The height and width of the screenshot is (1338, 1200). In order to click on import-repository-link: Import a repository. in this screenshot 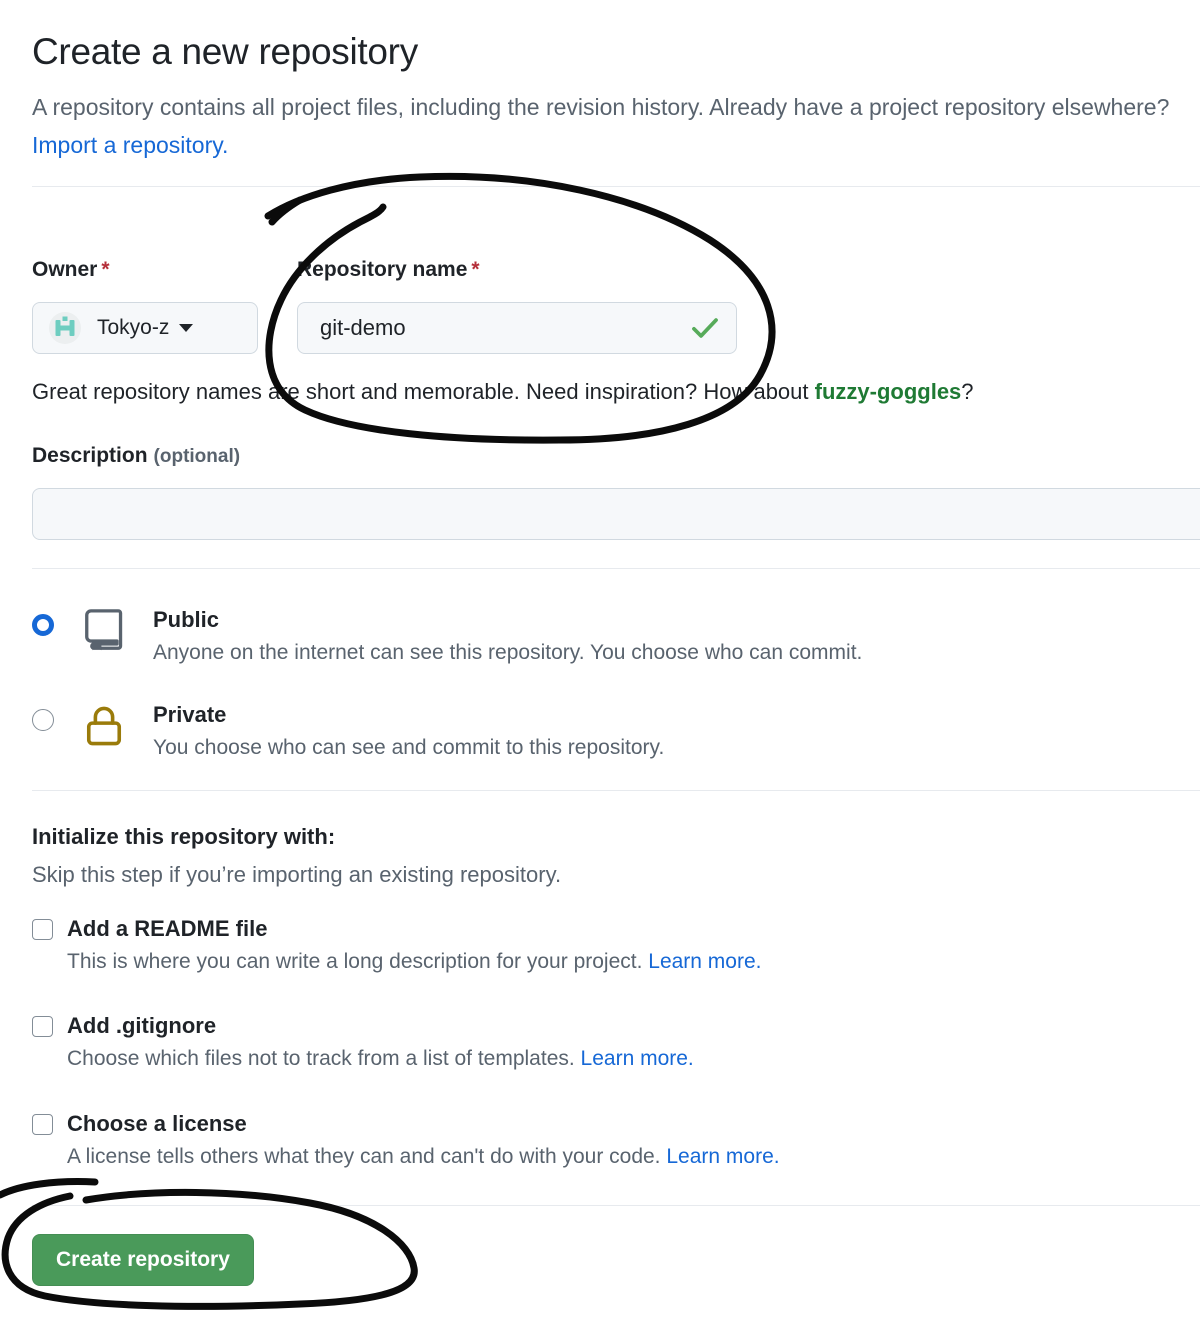, I will do `click(130, 145)`.